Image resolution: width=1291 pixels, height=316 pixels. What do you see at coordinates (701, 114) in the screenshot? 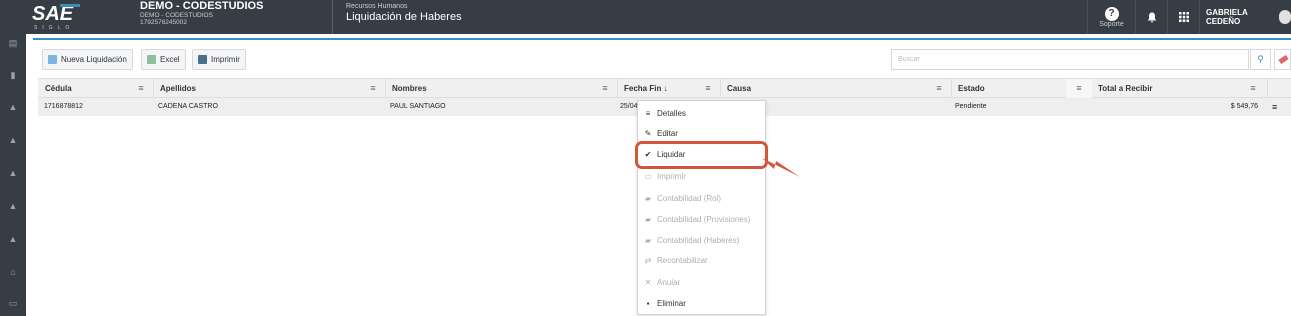
I see `menu-item-detalles: ≡ Detalles` at bounding box center [701, 114].